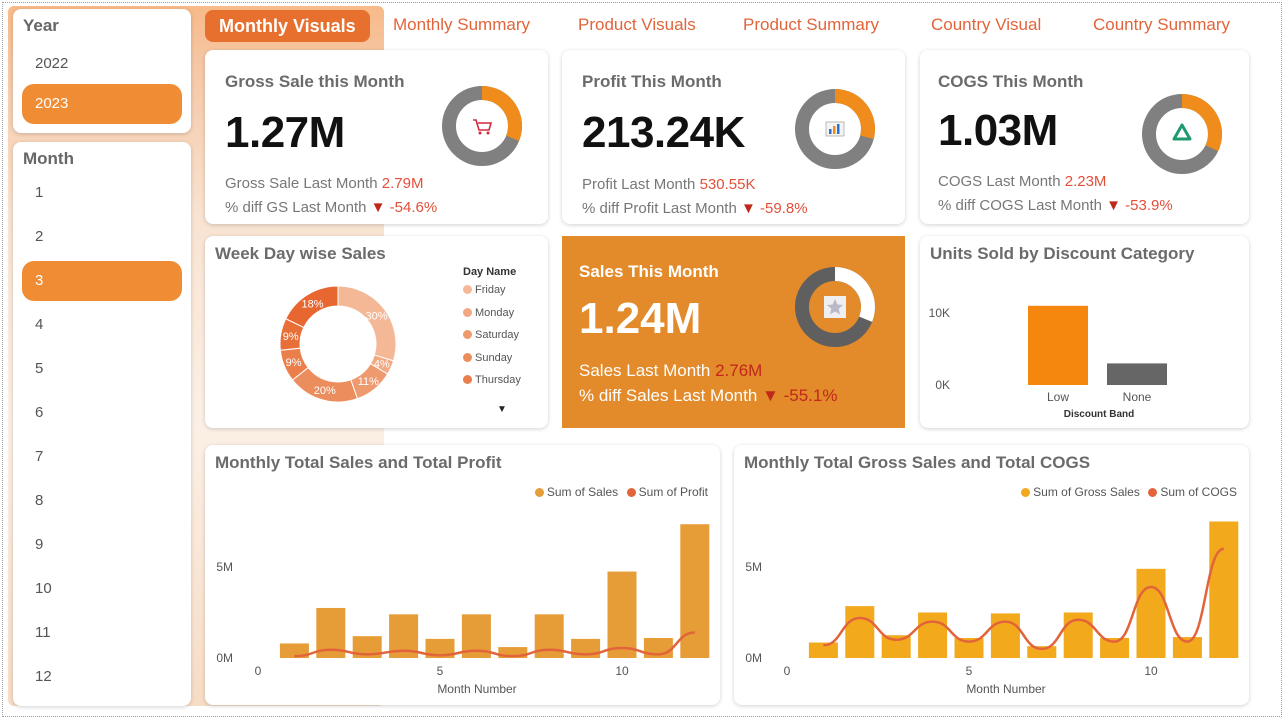 The height and width of the screenshot is (719, 1284). I want to click on year-slicer: Year 2022 2023, so click(102, 71).